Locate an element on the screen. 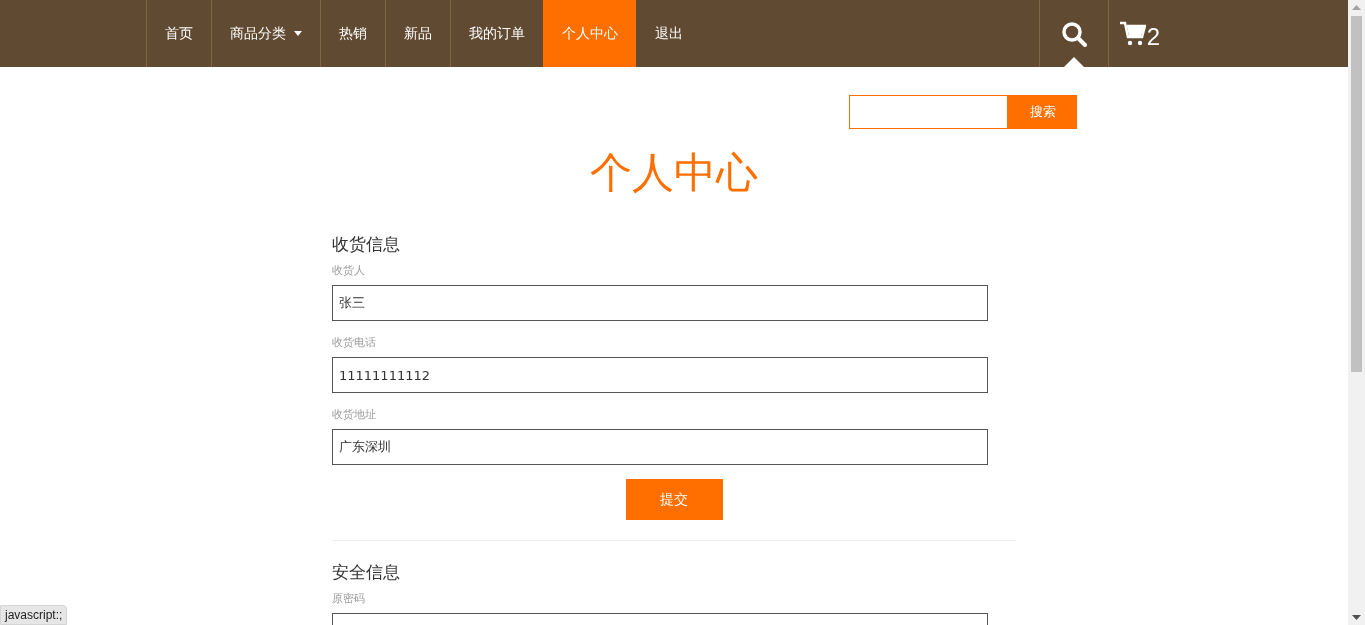 The image size is (1365, 625). input-field: 广东深圳 is located at coordinates (660, 447).